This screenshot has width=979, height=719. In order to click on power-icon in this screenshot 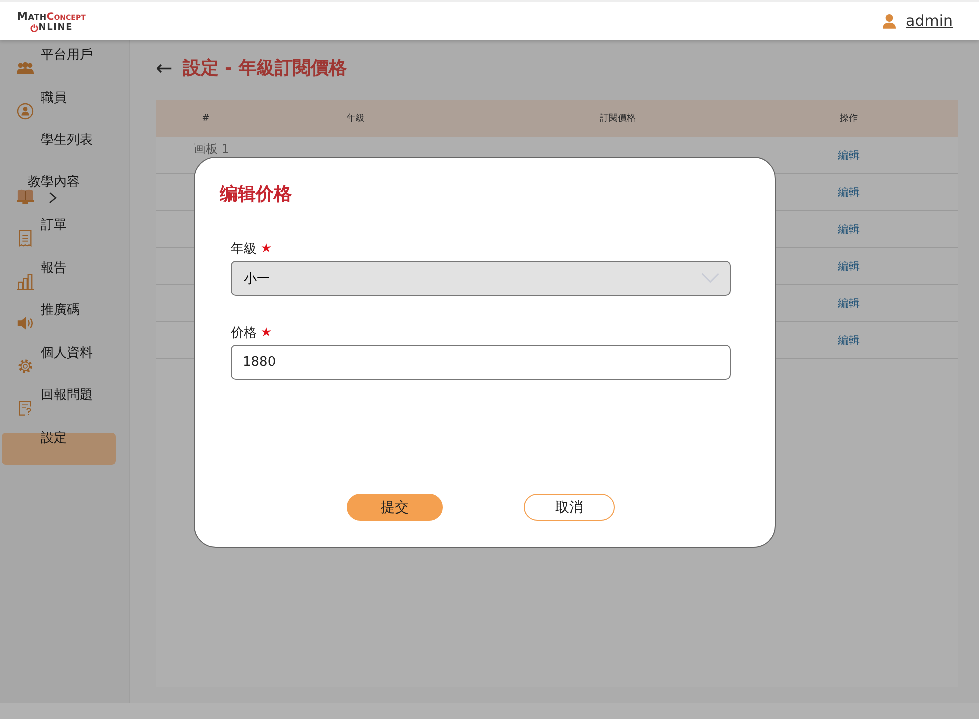, I will do `click(34, 28)`.